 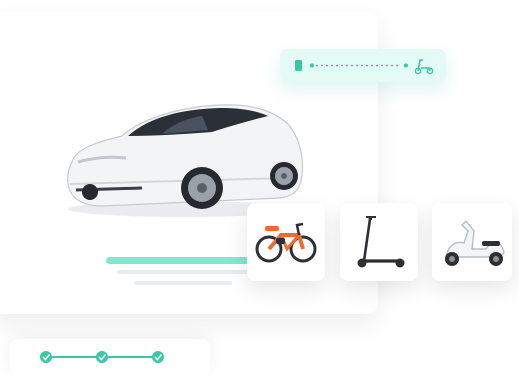 What do you see at coordinates (424, 67) in the screenshot?
I see `scooter-icon` at bounding box center [424, 67].